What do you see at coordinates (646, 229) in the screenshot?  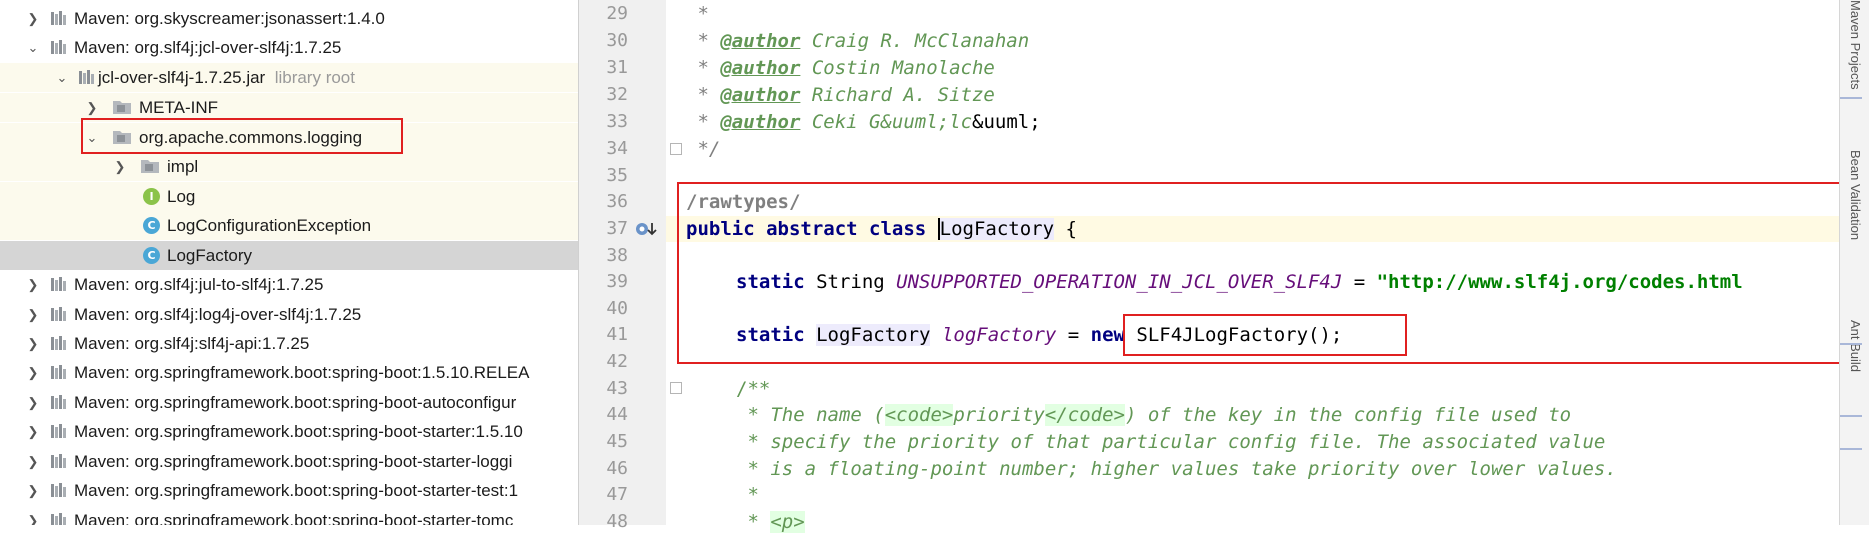 I see `overrides-gutter-icon` at bounding box center [646, 229].